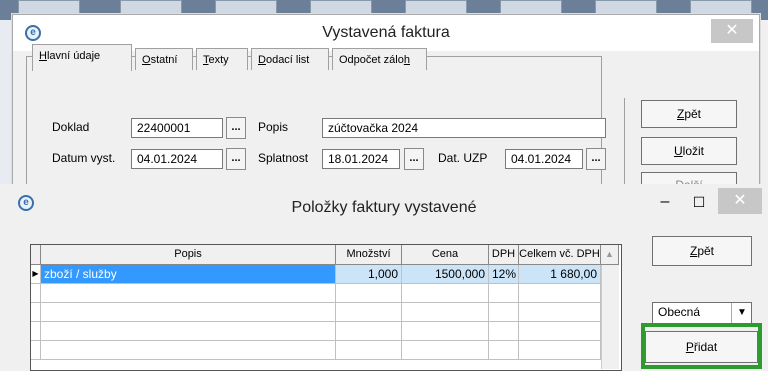 This screenshot has height=371, width=768. What do you see at coordinates (43, 56) in the screenshot?
I see `tab-label-mnemonic: H` at bounding box center [43, 56].